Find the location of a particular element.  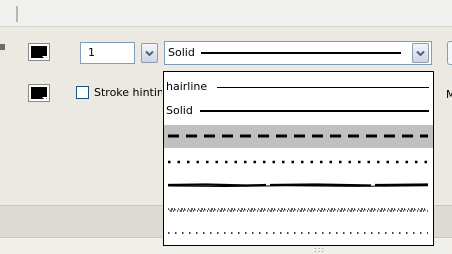

stroke-style-preview-line is located at coordinates (301, 53).